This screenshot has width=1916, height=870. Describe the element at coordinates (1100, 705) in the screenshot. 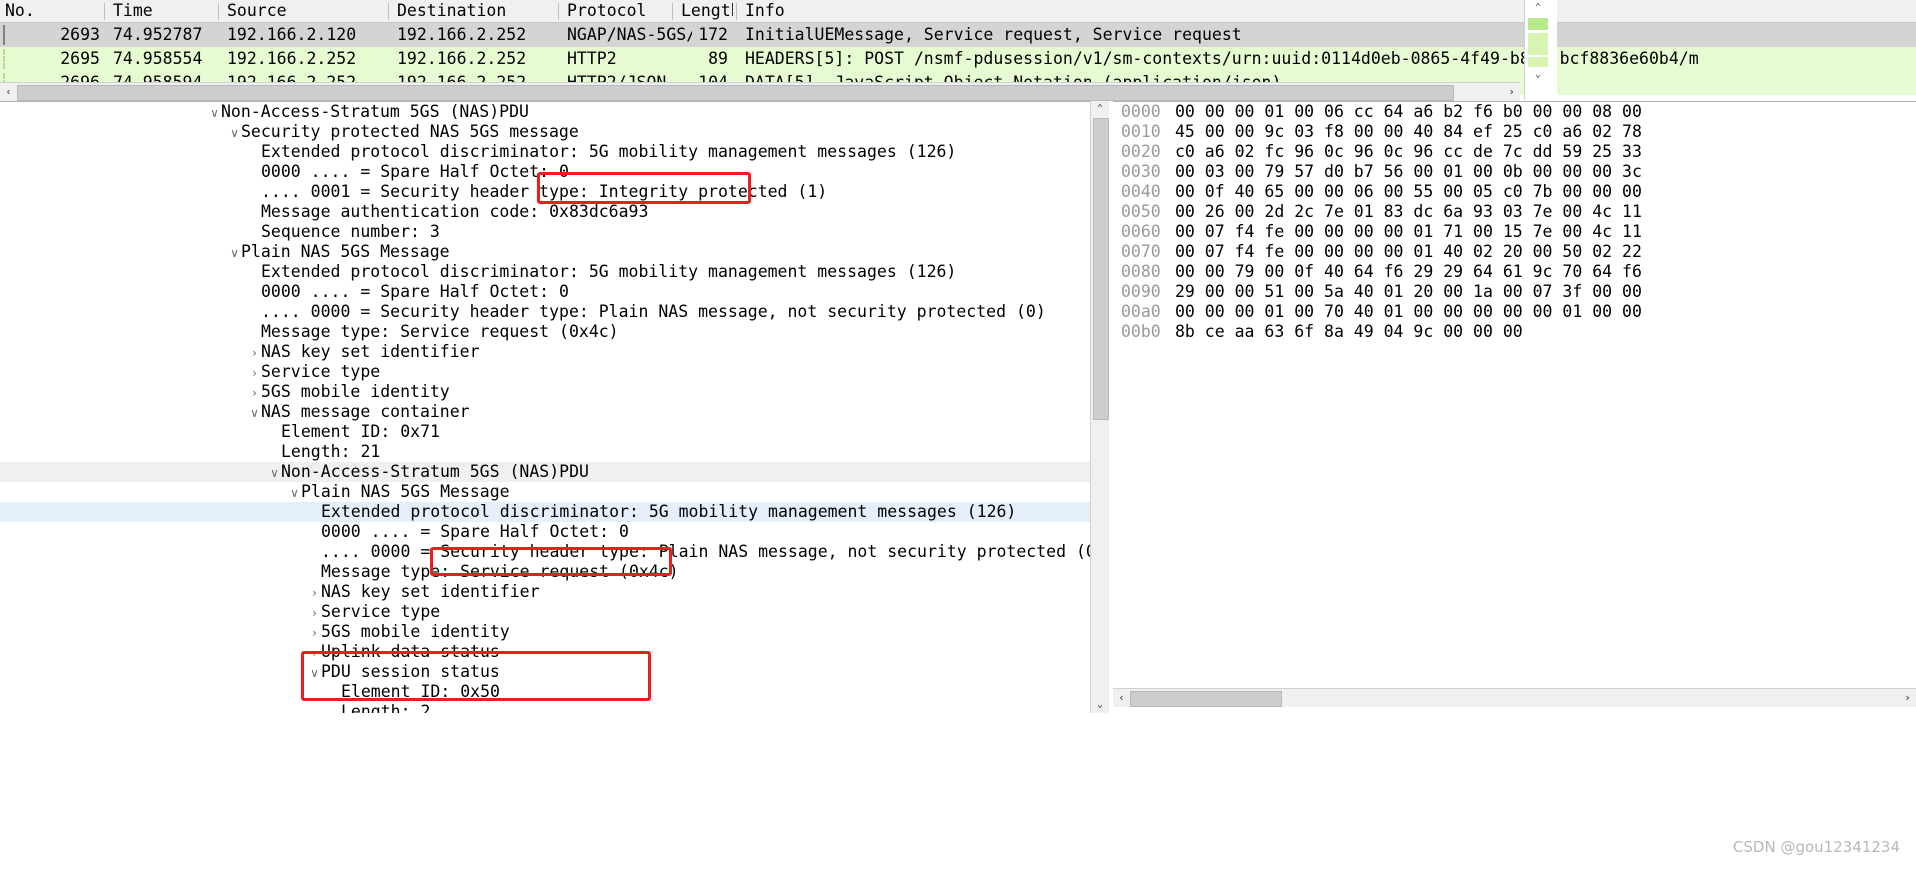

I see `detail-scroll-down-icon: ⌄` at that location.